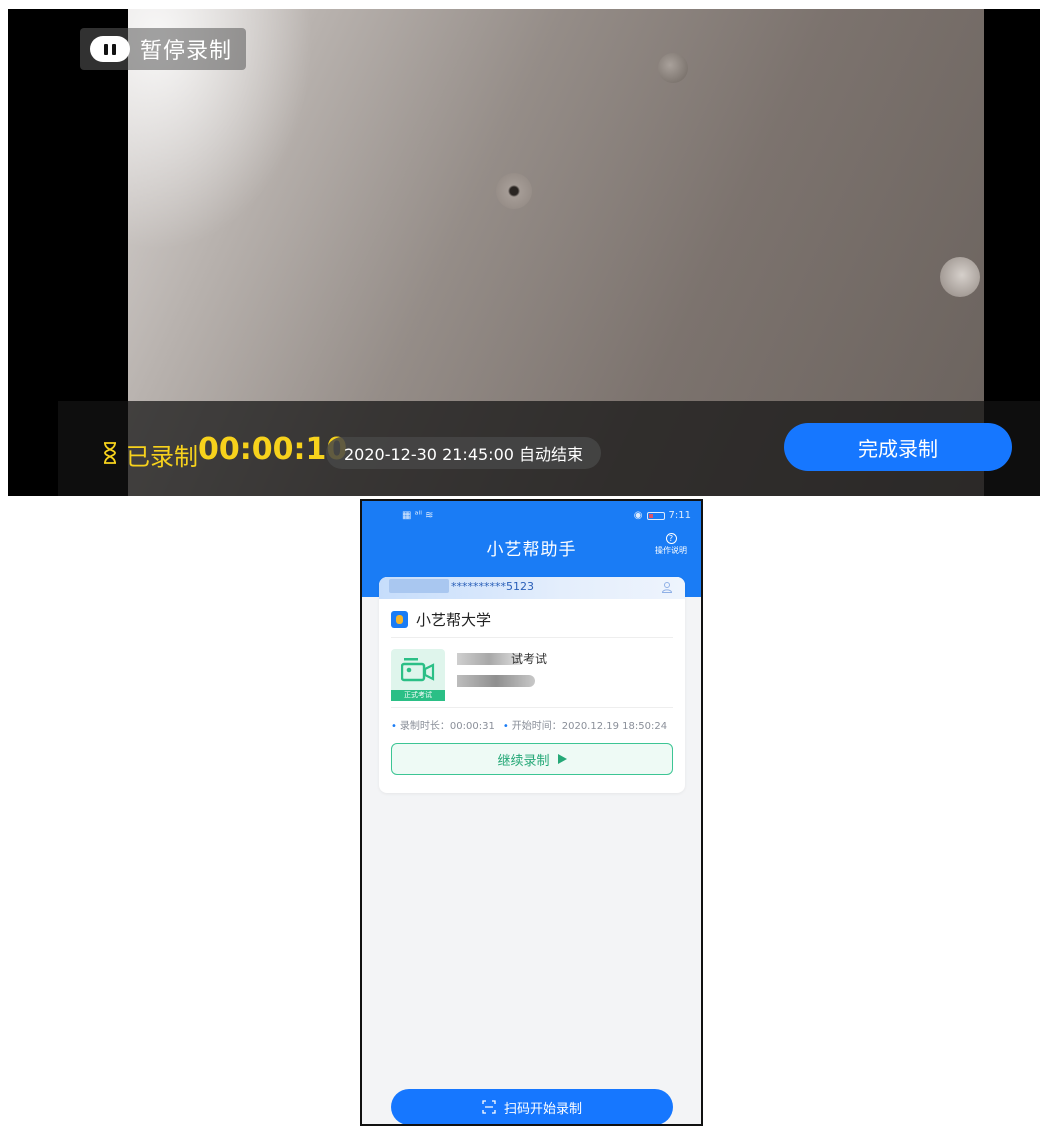 Image resolution: width=1043 pixels, height=1126 pixels. I want to click on pause-label: 暂停录制, so click(186, 51).